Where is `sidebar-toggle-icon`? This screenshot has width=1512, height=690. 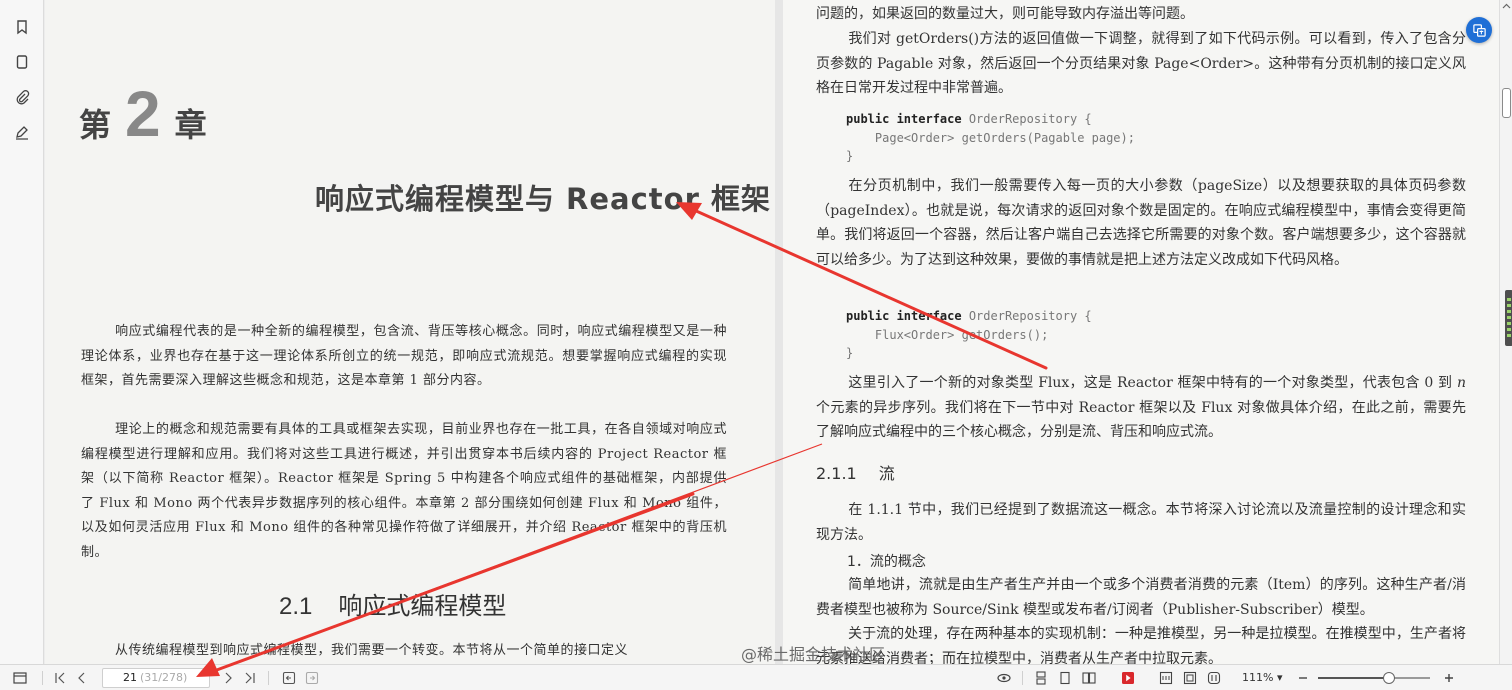
sidebar-toggle-icon is located at coordinates (20, 678).